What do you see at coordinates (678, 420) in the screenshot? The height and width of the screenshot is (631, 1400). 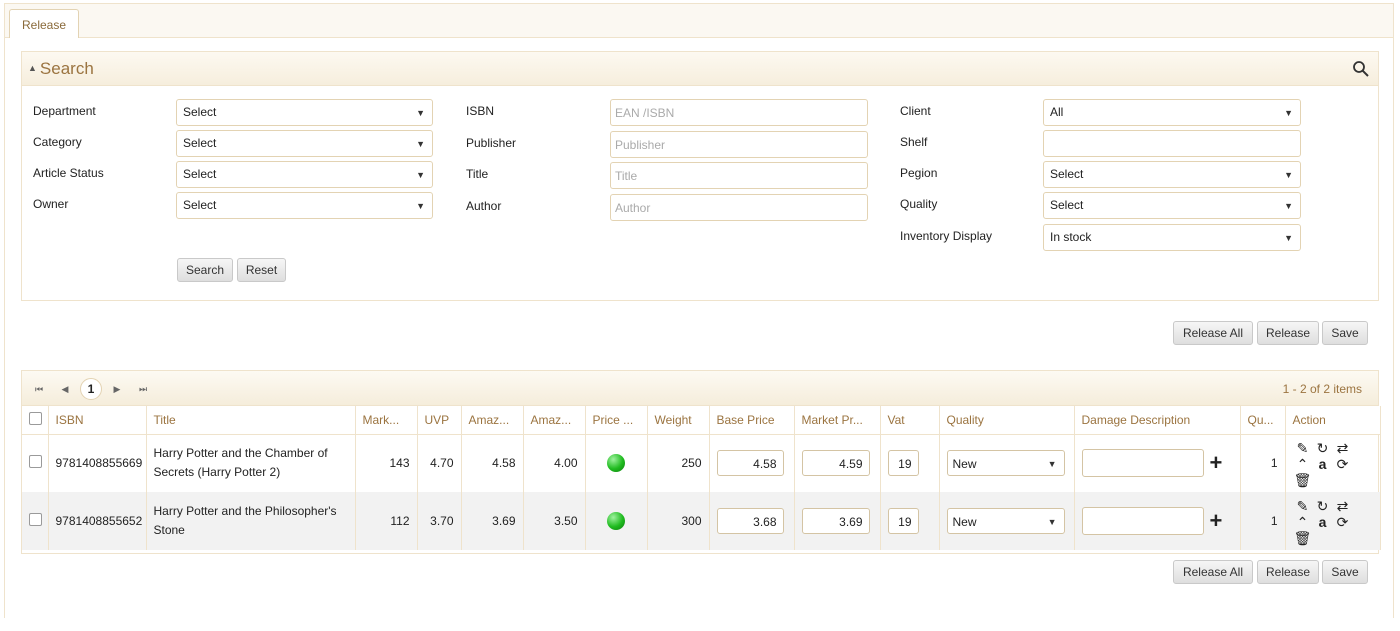 I see `col-weight: Weight` at bounding box center [678, 420].